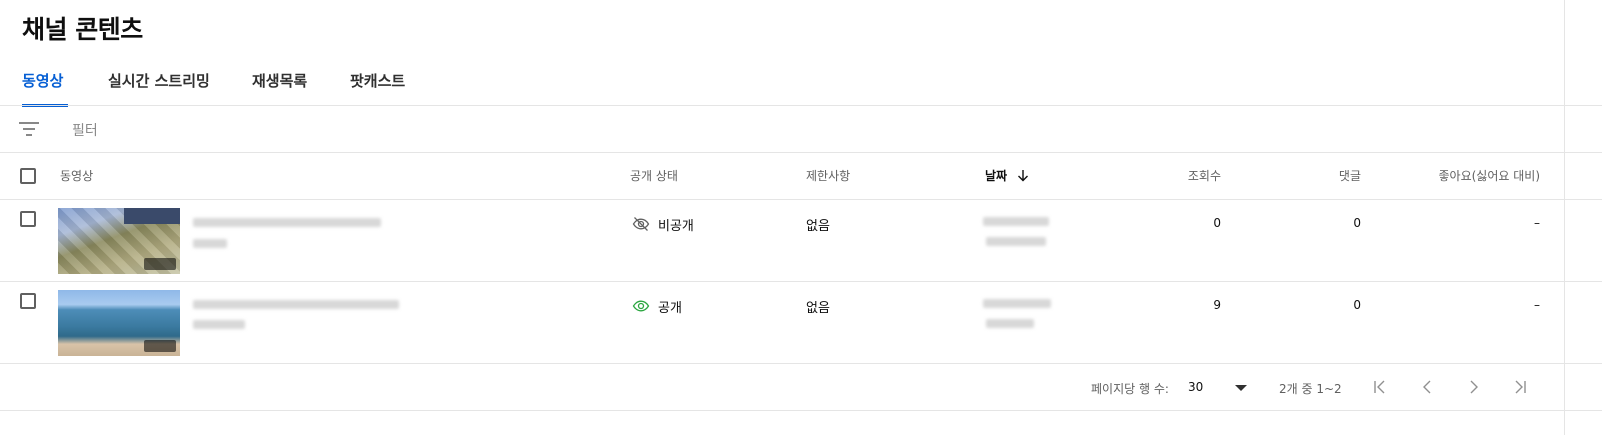 The height and width of the screenshot is (435, 1602). I want to click on tab-playlists: 재생목록, so click(279, 88).